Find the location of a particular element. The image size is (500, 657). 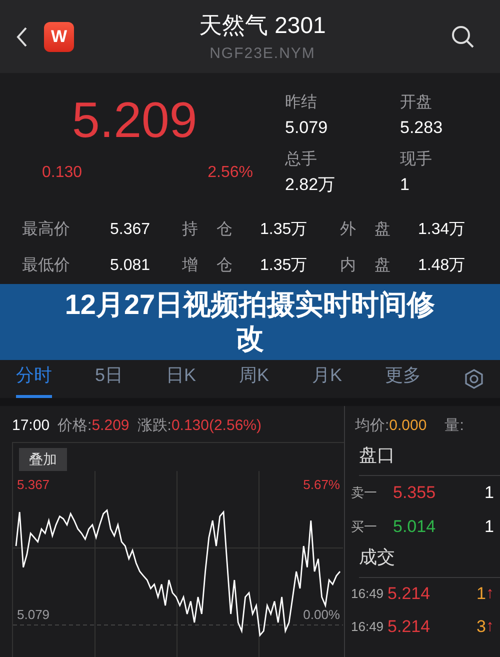

detail-value: 5.081 is located at coordinates (131, 266).